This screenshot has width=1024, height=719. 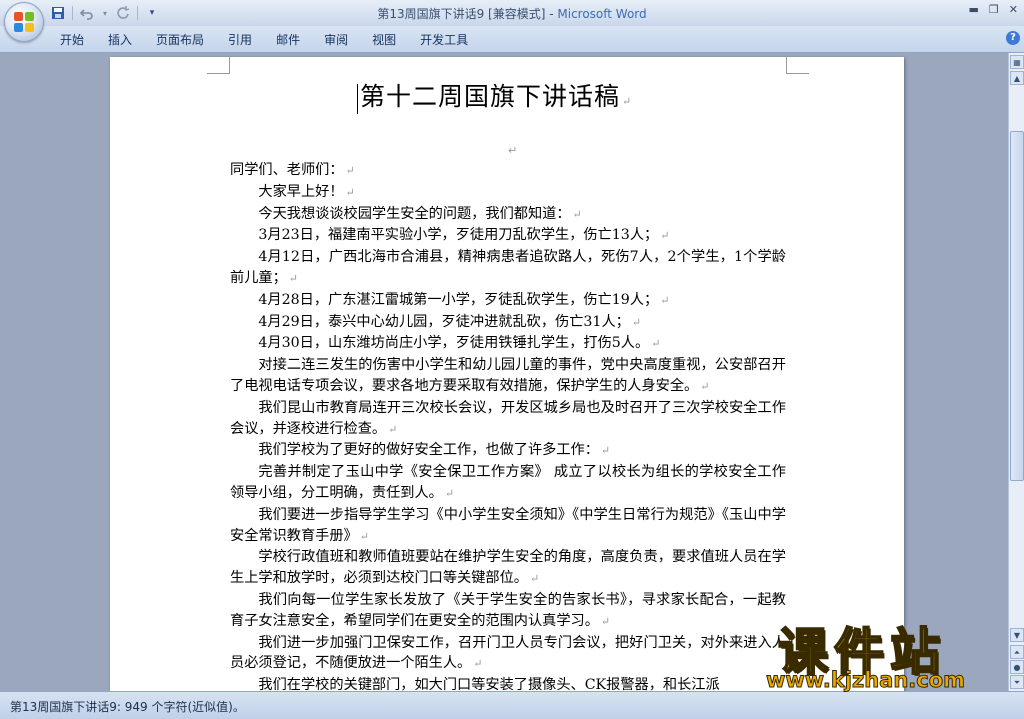 I want to click on office-logo-icon, so click(x=24, y=22).